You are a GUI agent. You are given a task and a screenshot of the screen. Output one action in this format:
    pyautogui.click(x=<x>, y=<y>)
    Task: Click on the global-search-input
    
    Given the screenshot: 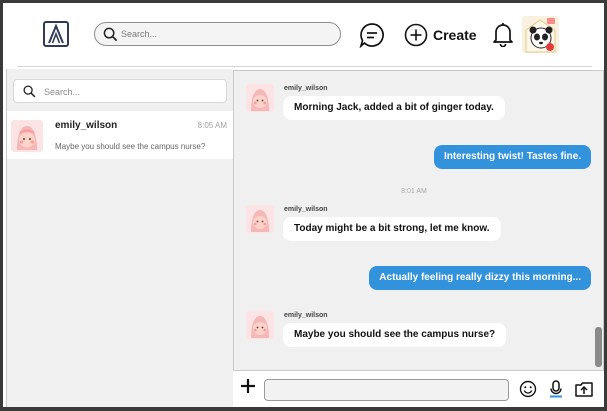 What is the action you would take?
    pyautogui.click(x=226, y=34)
    